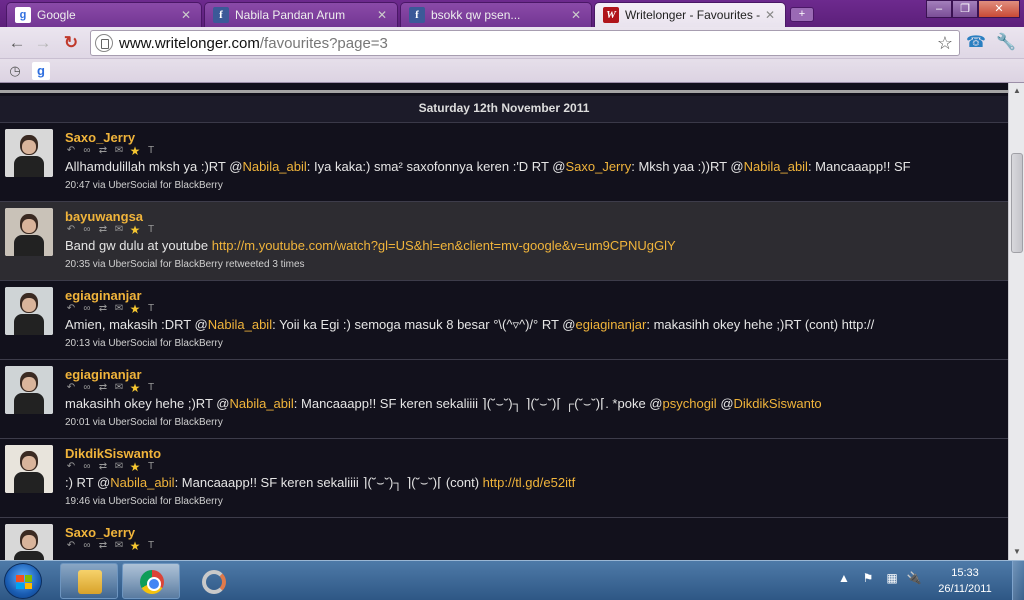 This screenshot has height=600, width=1024. Describe the element at coordinates (213, 581) in the screenshot. I see `taskbar-app-button` at that location.